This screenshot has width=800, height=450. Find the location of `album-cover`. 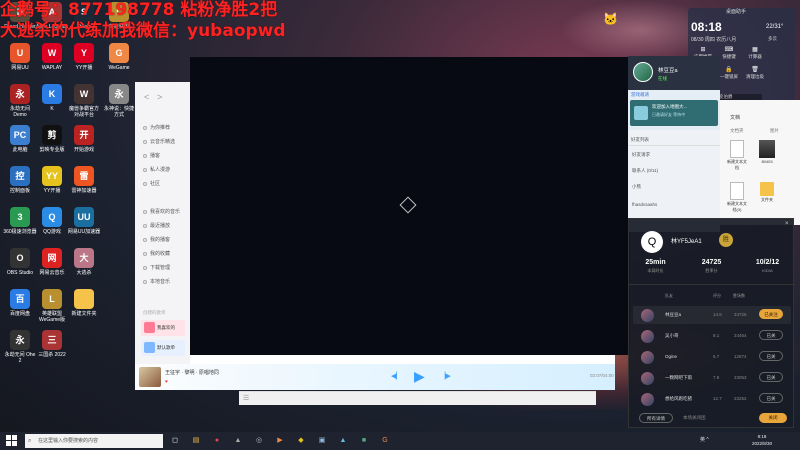

album-cover is located at coordinates (150, 377).